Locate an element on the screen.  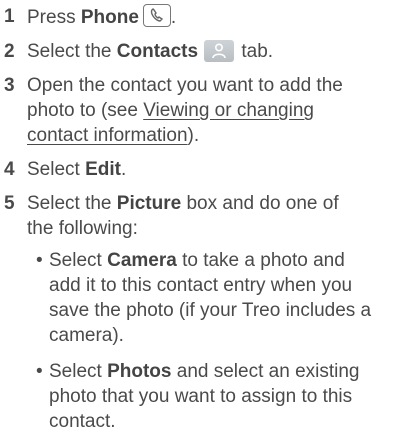
step-text-post: ). is located at coordinates (193, 135).